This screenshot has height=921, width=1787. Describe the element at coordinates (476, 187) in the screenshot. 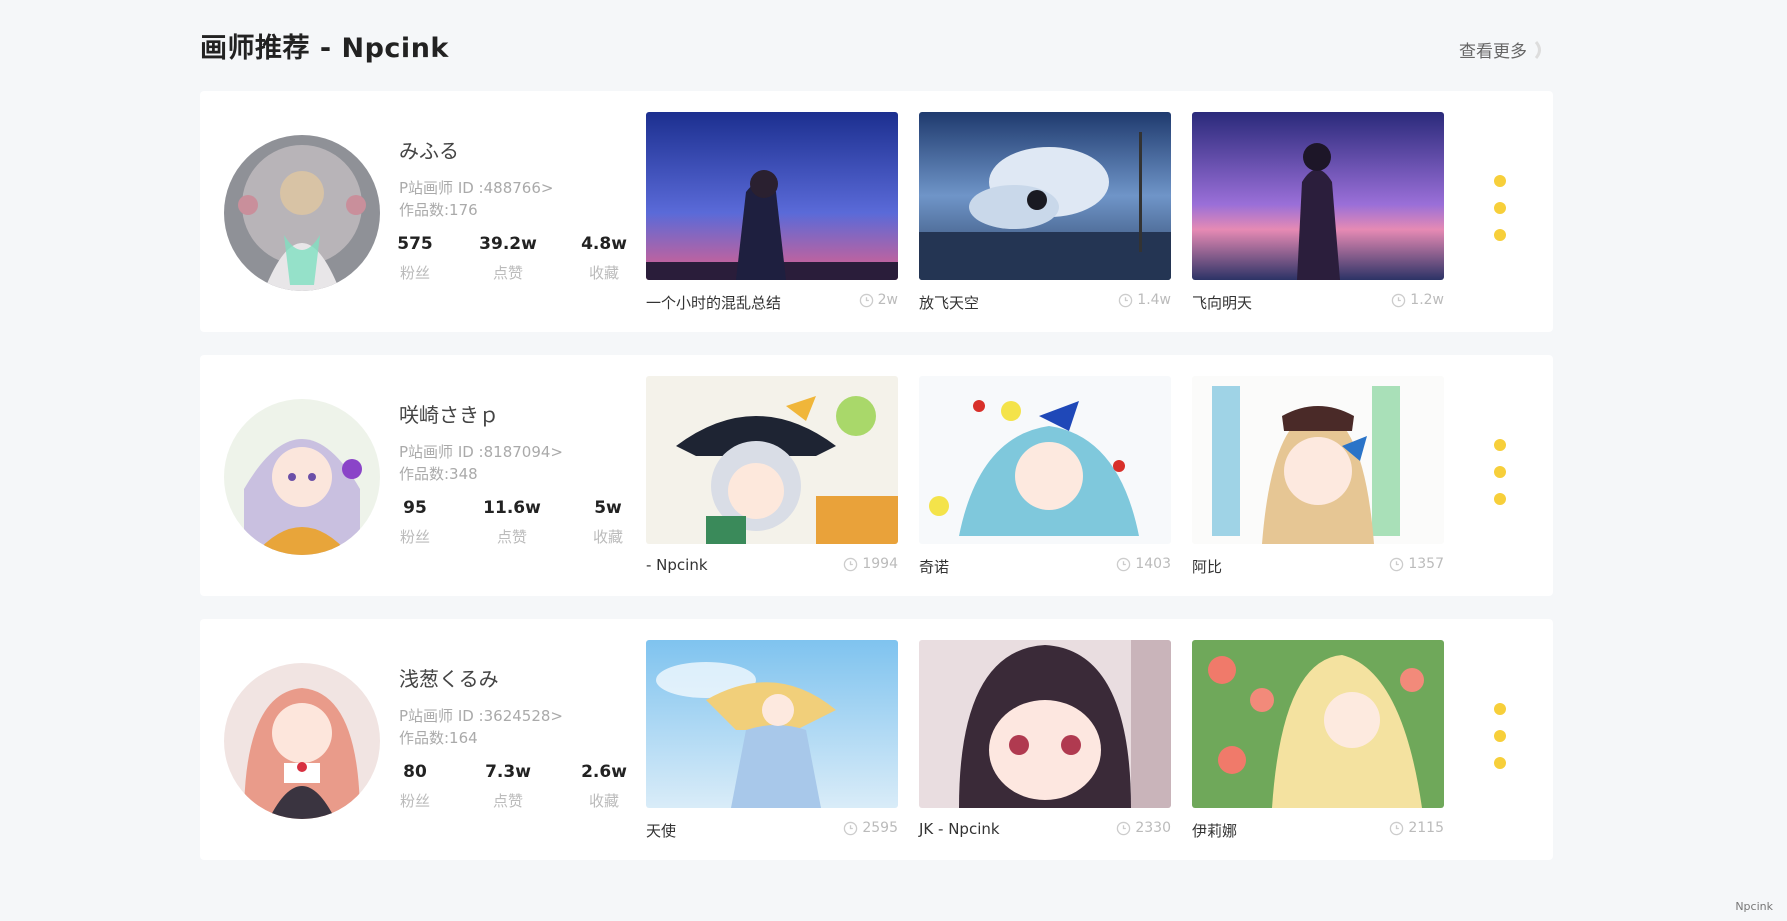

I see `artist-pixiv-id: P站画师 ID :488766>` at that location.